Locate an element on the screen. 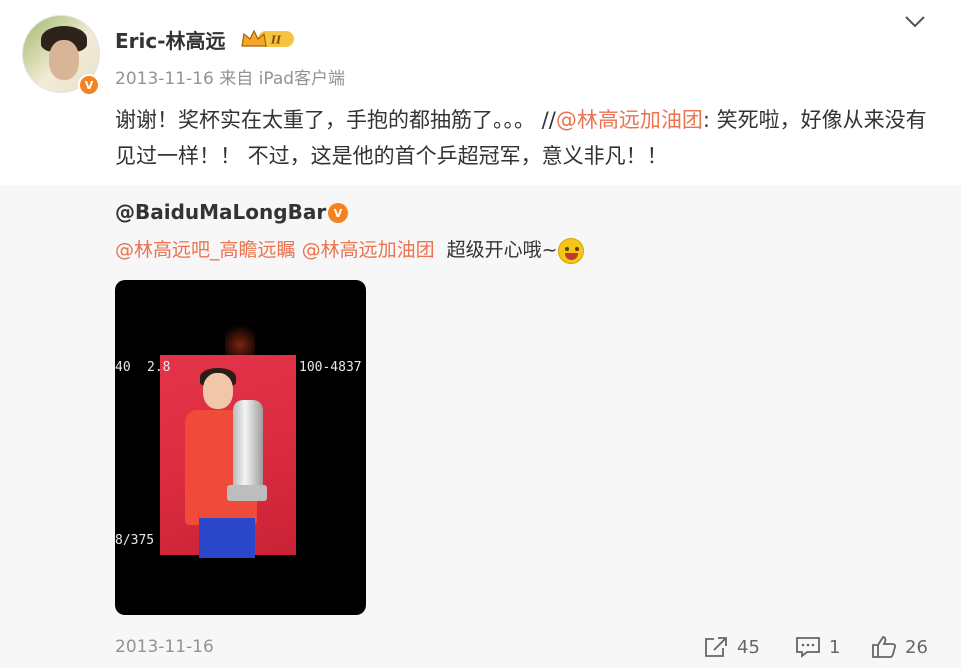  repost-verified-badge: V is located at coordinates (338, 213).